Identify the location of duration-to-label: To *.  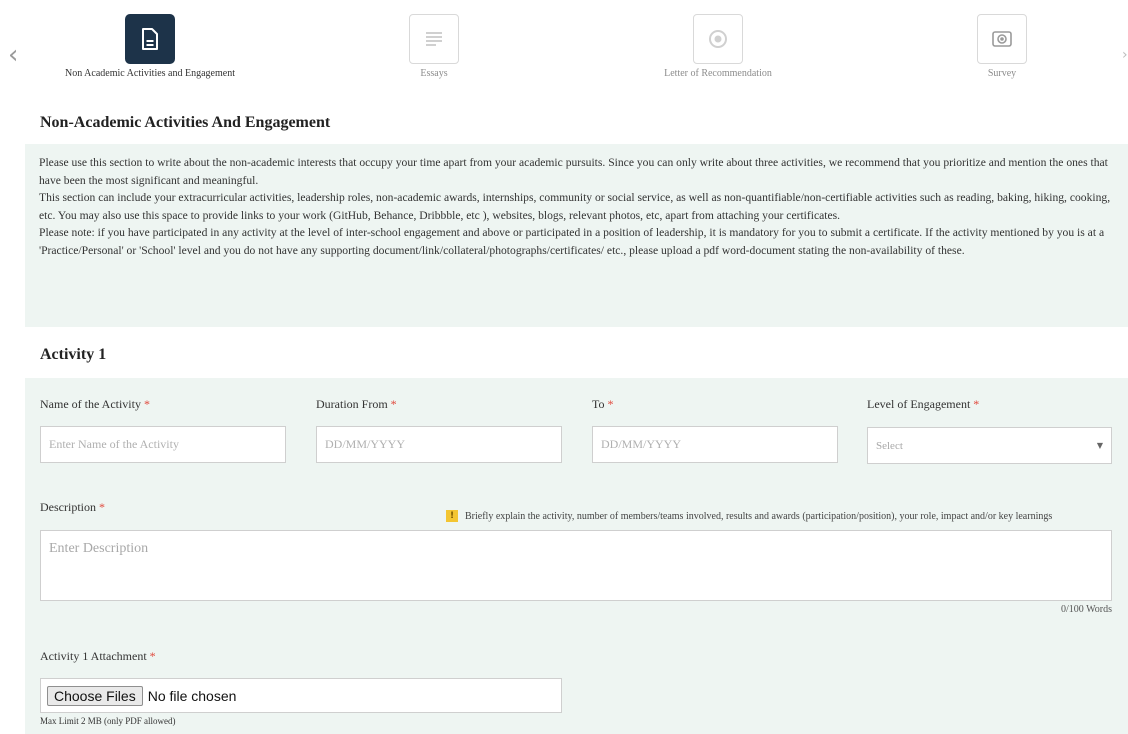
(603, 404).